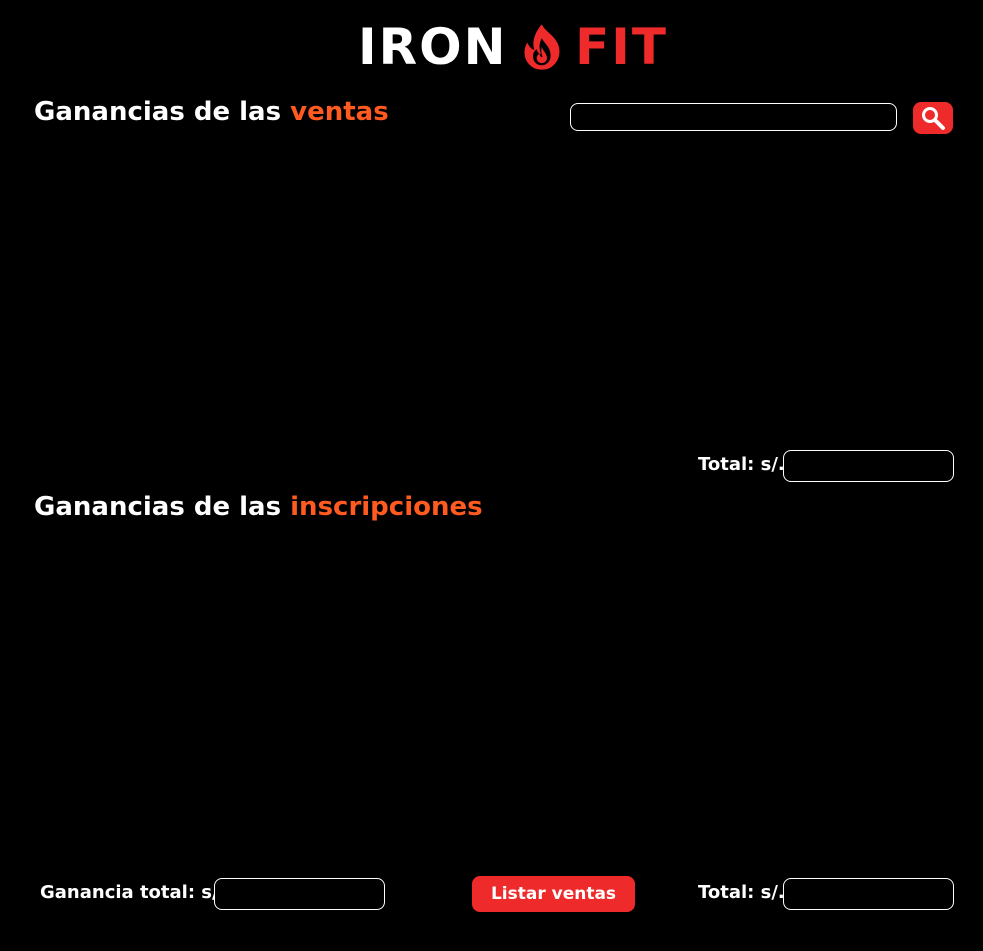 This screenshot has height=951, width=983. I want to click on search-input, so click(733, 117).